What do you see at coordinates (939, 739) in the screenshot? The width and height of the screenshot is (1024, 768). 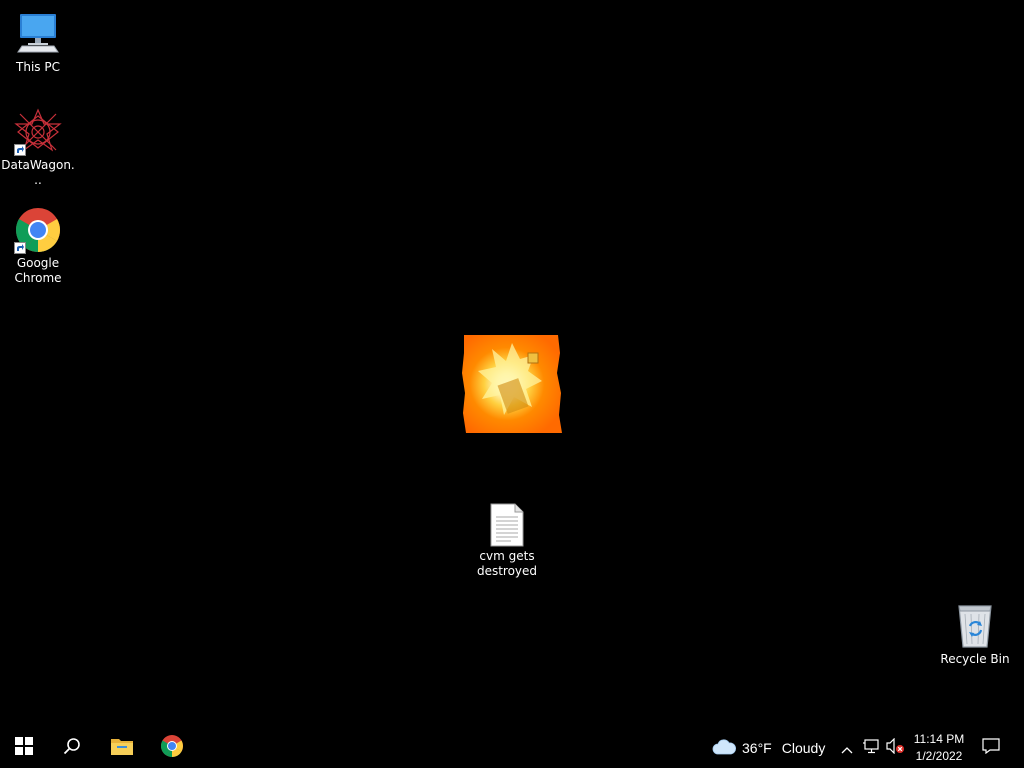 I see `clock-time: 11:14 PM` at bounding box center [939, 739].